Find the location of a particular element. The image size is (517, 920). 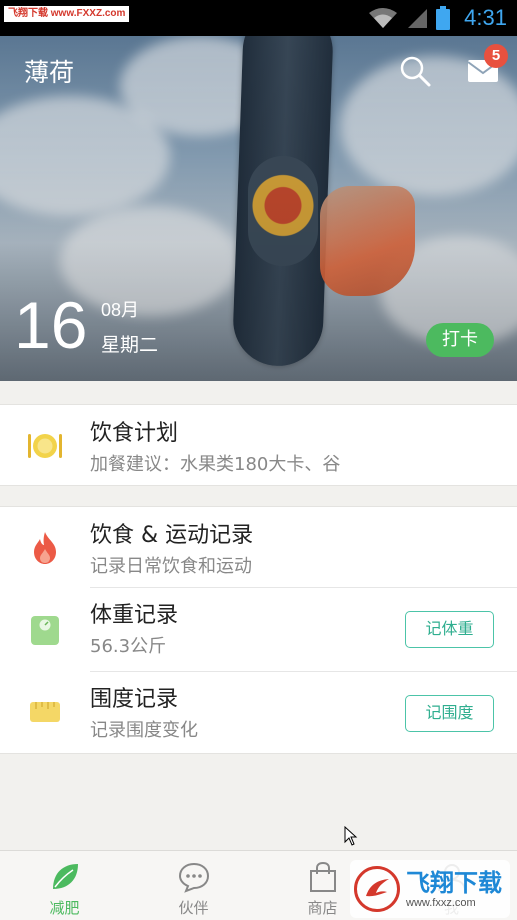

watermark-logo-icon is located at coordinates (377, 889).